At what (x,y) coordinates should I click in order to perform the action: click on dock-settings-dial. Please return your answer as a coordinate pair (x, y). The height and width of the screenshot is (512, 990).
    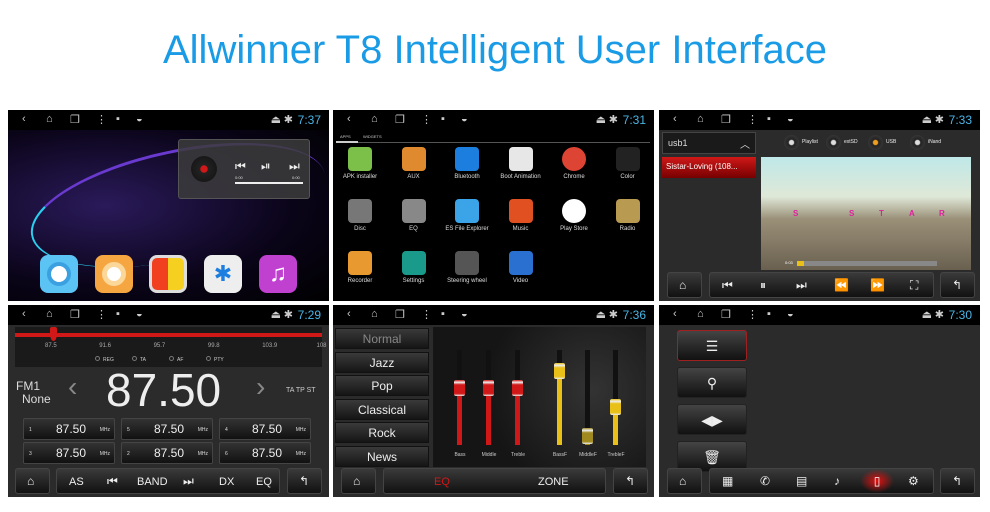
    Looking at the image, I should click on (114, 274).